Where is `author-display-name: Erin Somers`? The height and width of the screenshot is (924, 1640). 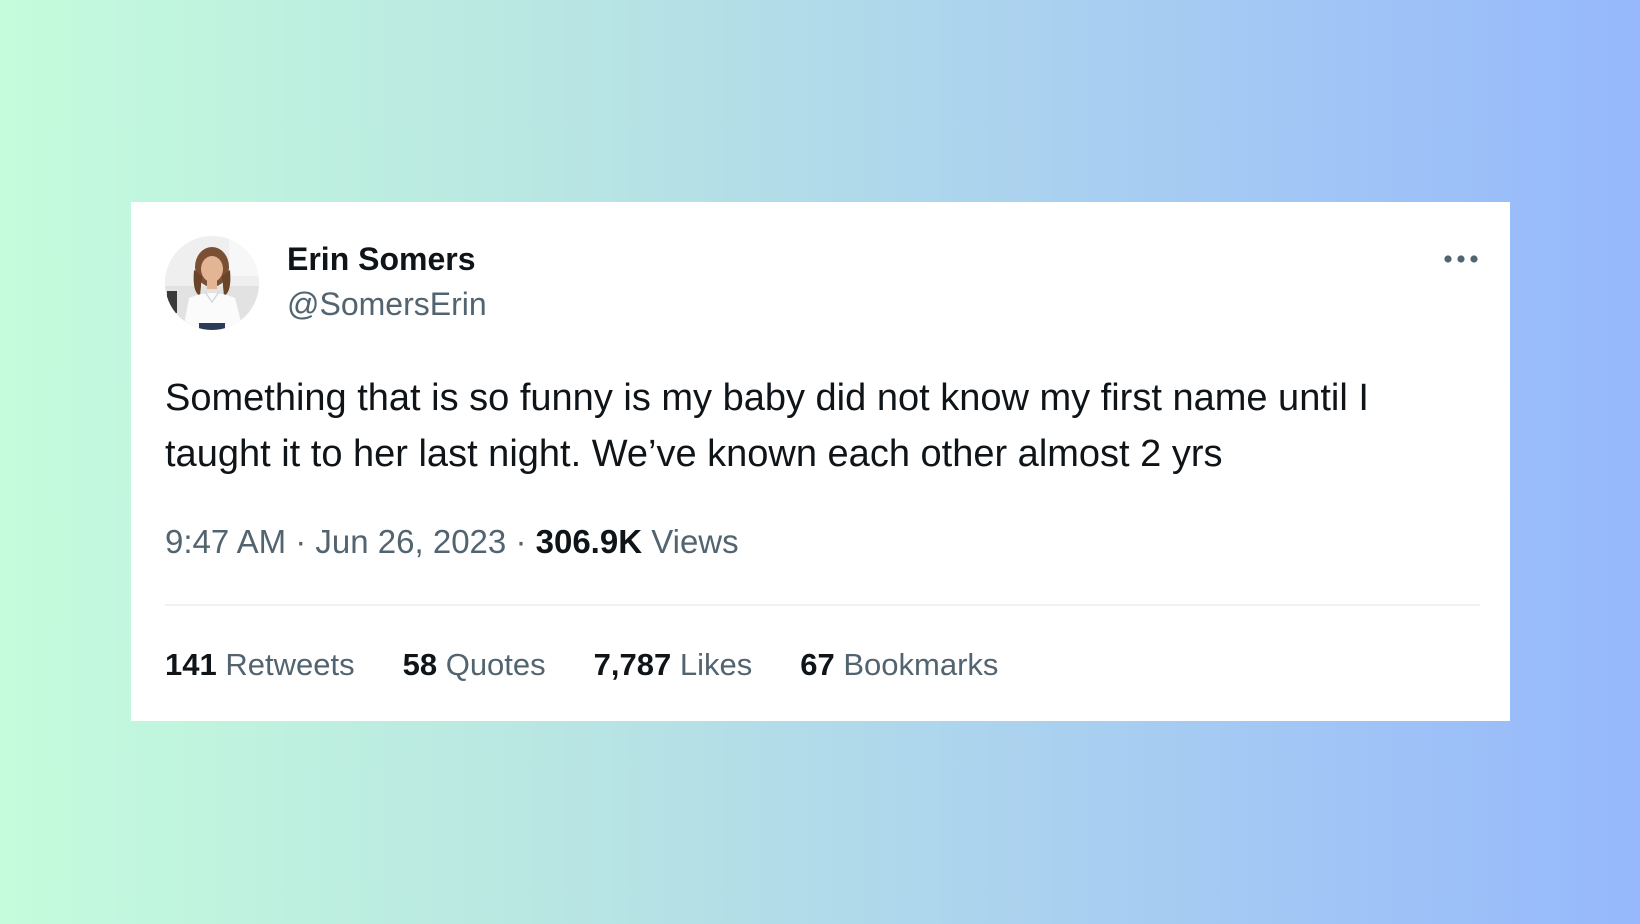
author-display-name: Erin Somers is located at coordinates (381, 259).